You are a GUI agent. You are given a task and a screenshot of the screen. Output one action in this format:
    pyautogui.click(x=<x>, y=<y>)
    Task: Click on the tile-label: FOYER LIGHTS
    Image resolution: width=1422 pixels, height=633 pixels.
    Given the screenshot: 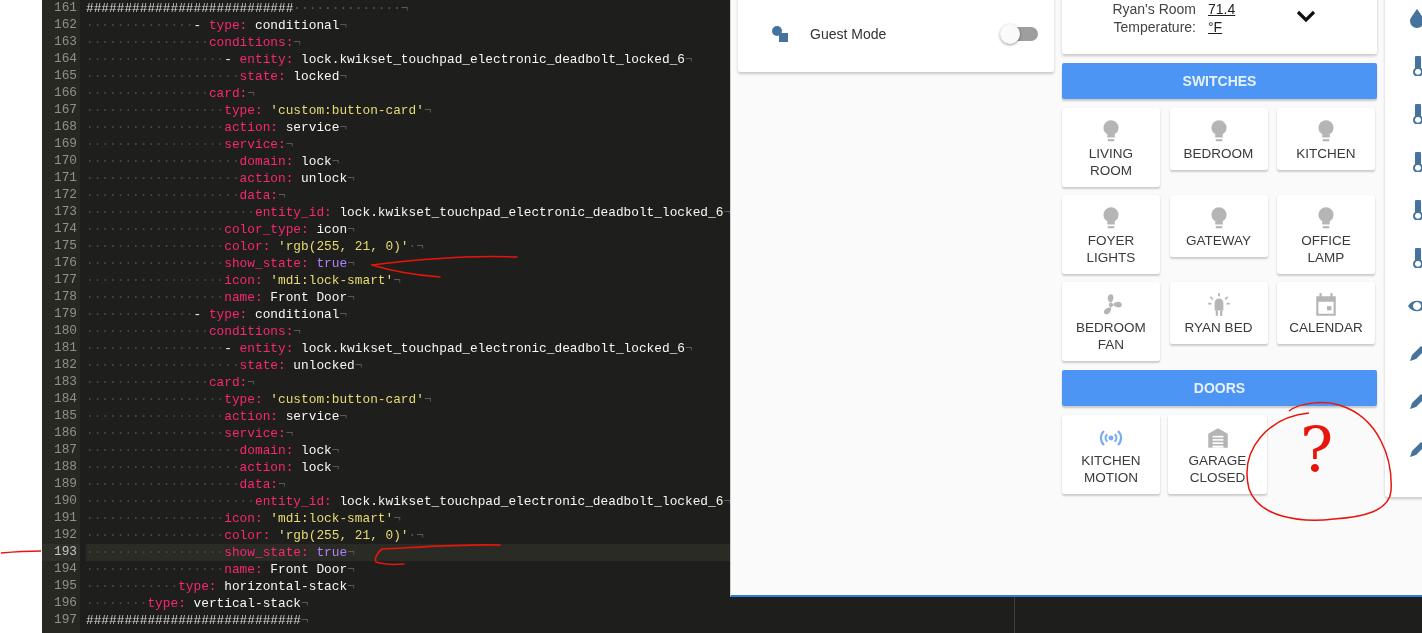 What is the action you would take?
    pyautogui.click(x=1111, y=249)
    